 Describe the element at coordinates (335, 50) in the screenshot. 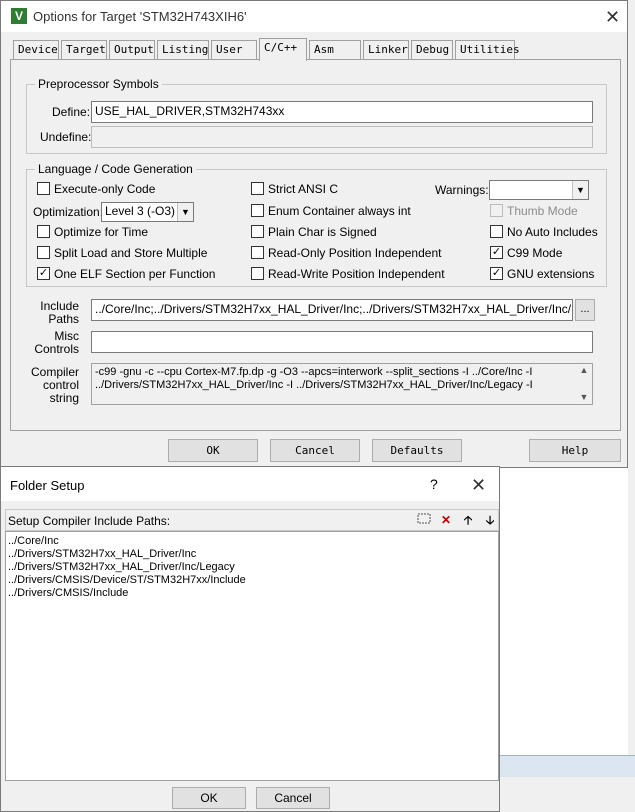

I see `tab-asm: Asm` at that location.